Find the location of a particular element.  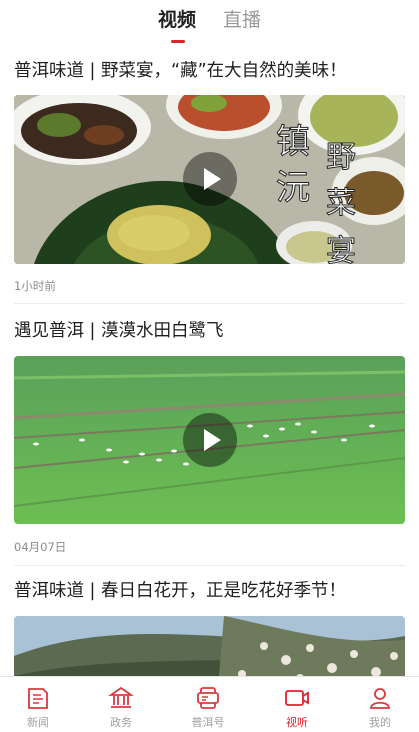

account-cards-icon is located at coordinates (208, 698).